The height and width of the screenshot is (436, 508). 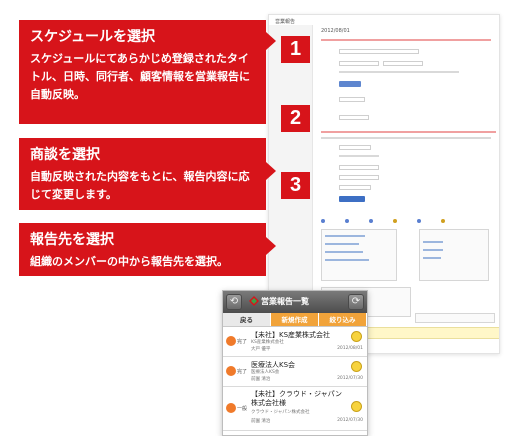 I want to click on title-field, so click(x=379, y=51).